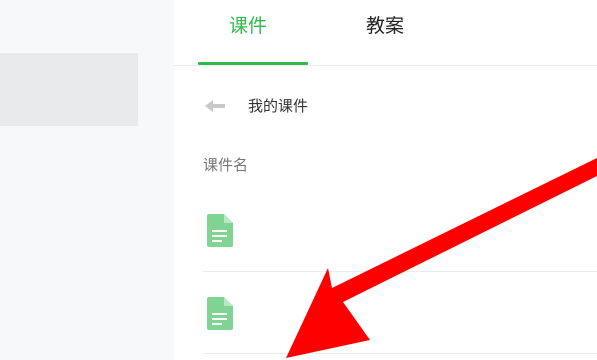 The height and width of the screenshot is (360, 597). I want to click on back-arrow-icon, so click(215, 106).